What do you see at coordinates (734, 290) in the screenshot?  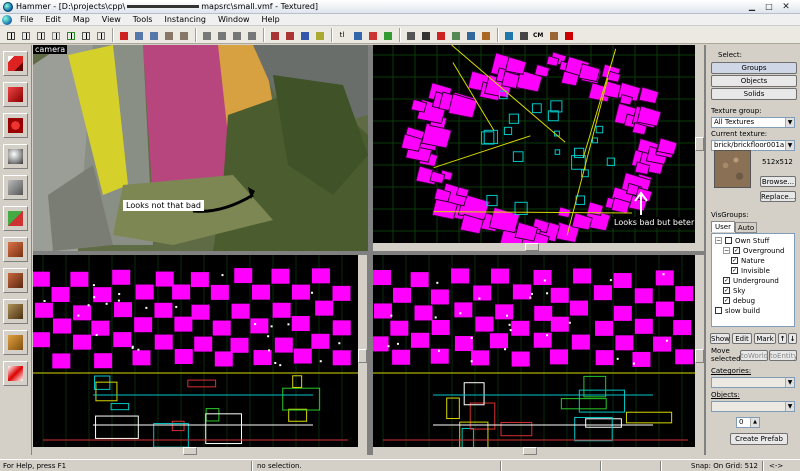 I see `visgroup-item: ✓ Sky` at bounding box center [734, 290].